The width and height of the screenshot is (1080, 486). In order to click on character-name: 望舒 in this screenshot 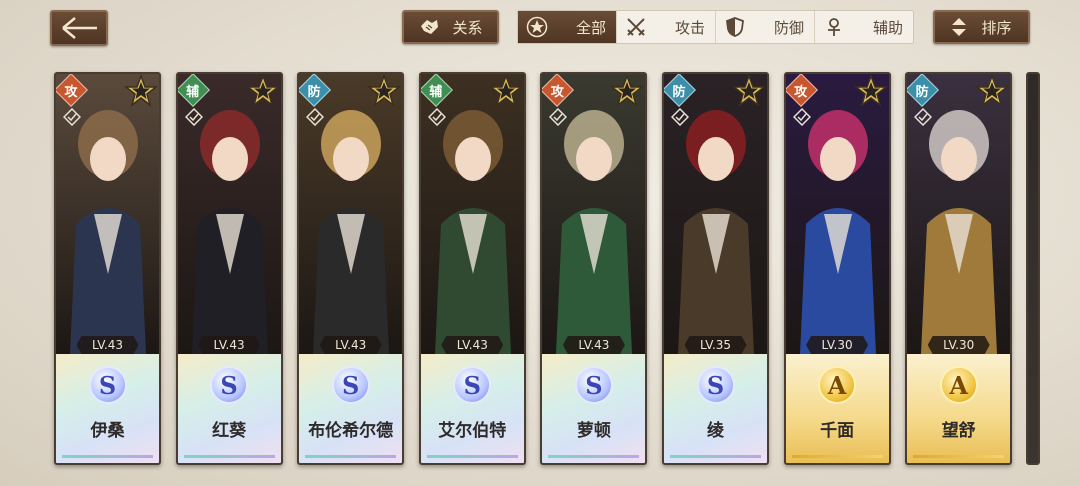, I will do `click(958, 431)`.